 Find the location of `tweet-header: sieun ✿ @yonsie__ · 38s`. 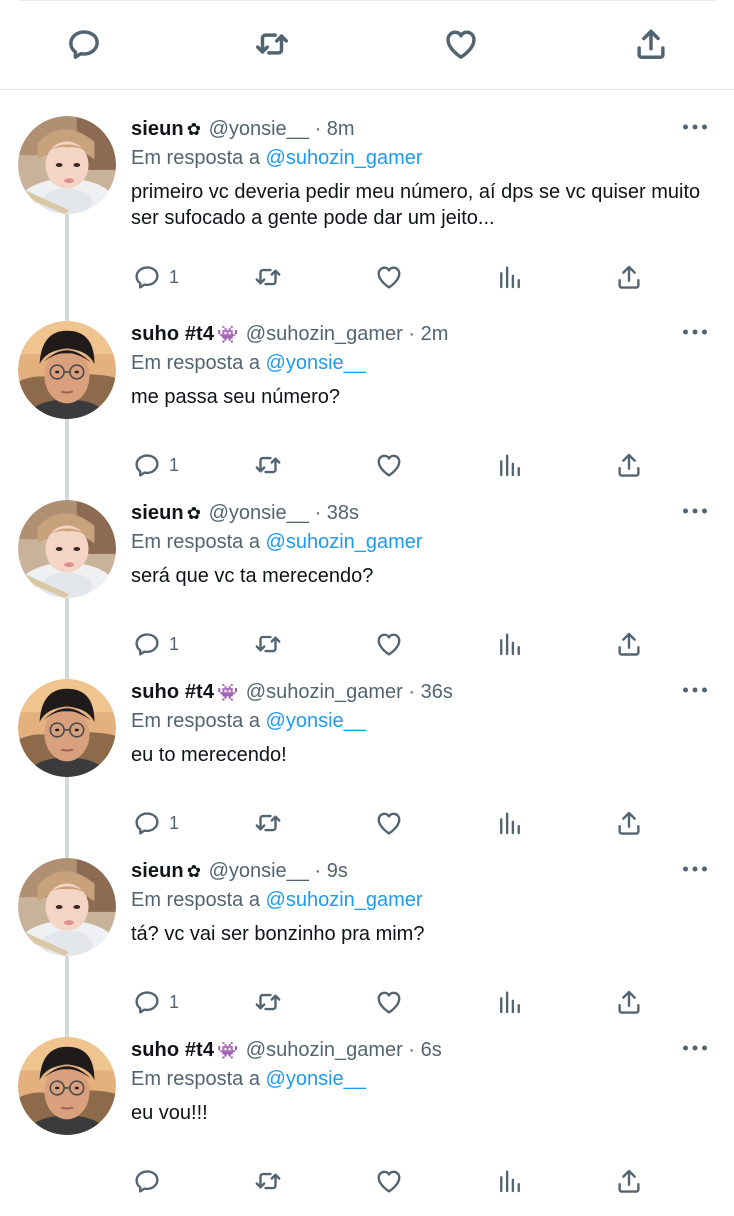

tweet-header: sieun ✿ @yonsie__ · 38s is located at coordinates (245, 513).